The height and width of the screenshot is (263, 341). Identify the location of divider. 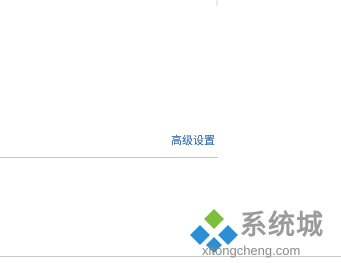
(109, 157).